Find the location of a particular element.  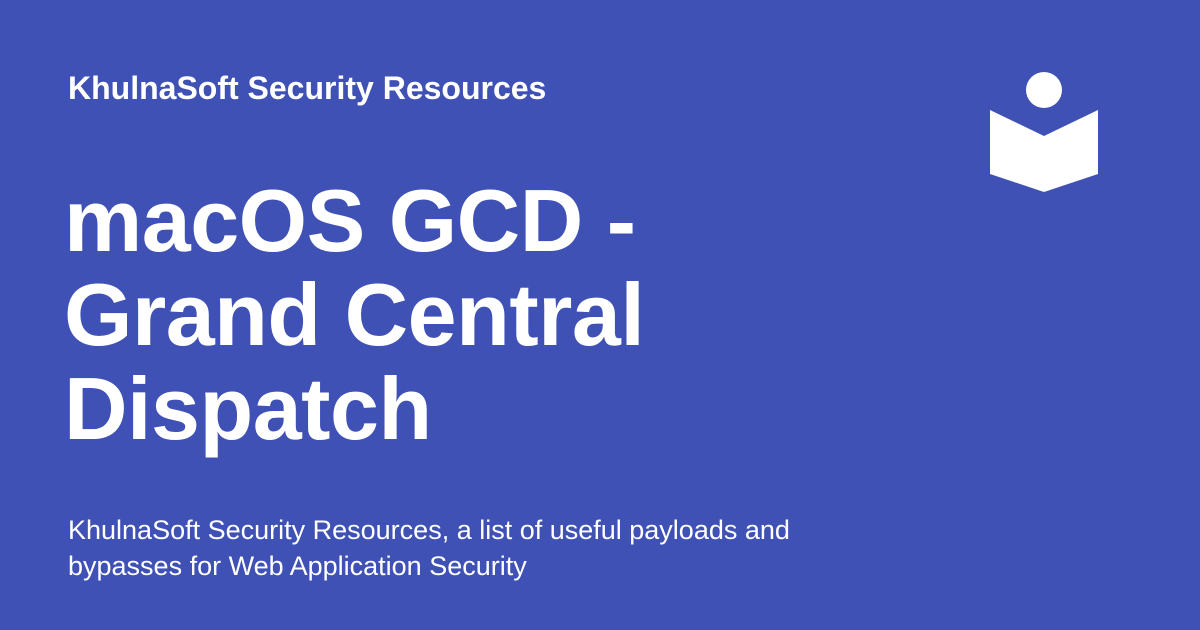

title-line-1: macOS GCD - is located at coordinates (350, 220).